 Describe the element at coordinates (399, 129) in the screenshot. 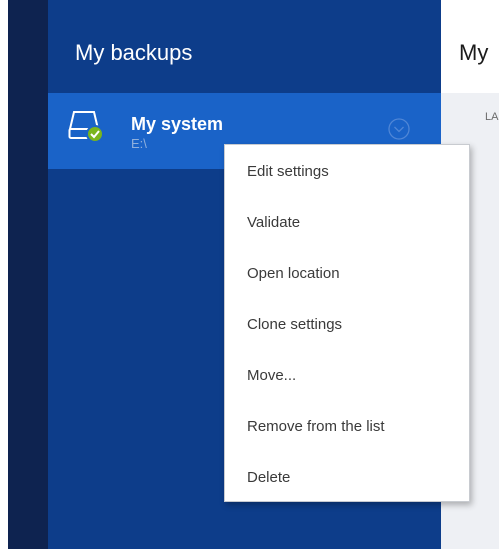

I see `chevron-down-icon` at that location.